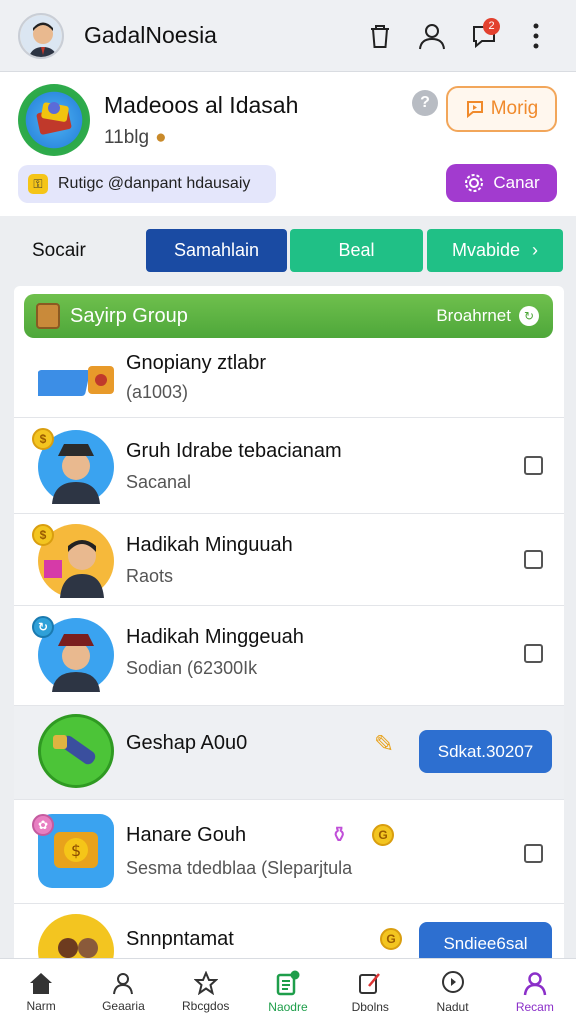  I want to click on more-vert-icon, so click(536, 35).